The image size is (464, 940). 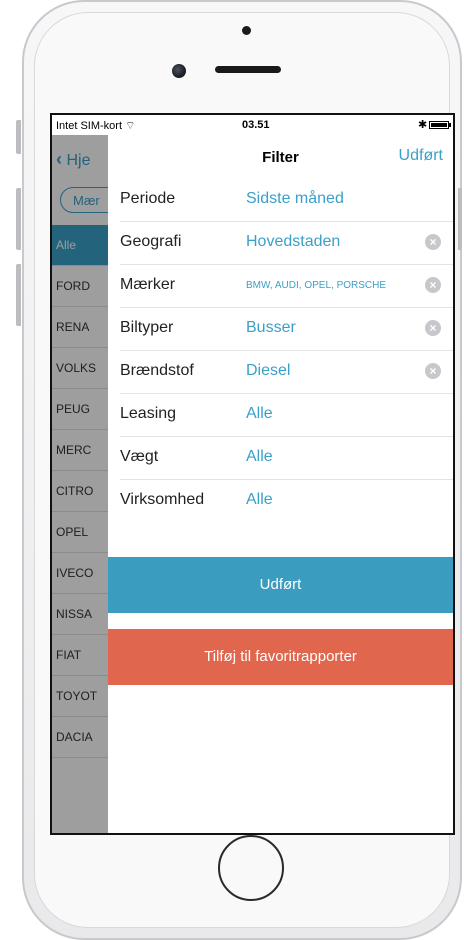 I want to click on filter-value: Sidste måned, so click(x=295, y=198).